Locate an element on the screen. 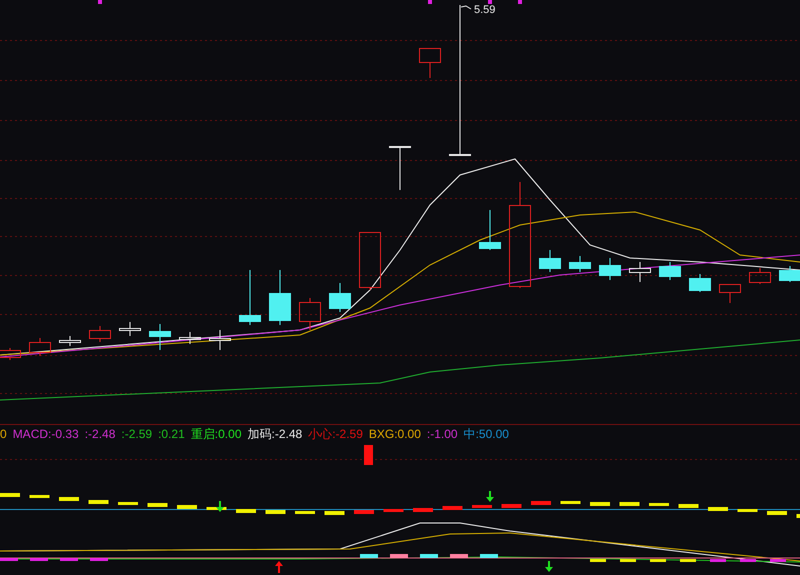  indicator-value: :0.21 is located at coordinates (171, 434).